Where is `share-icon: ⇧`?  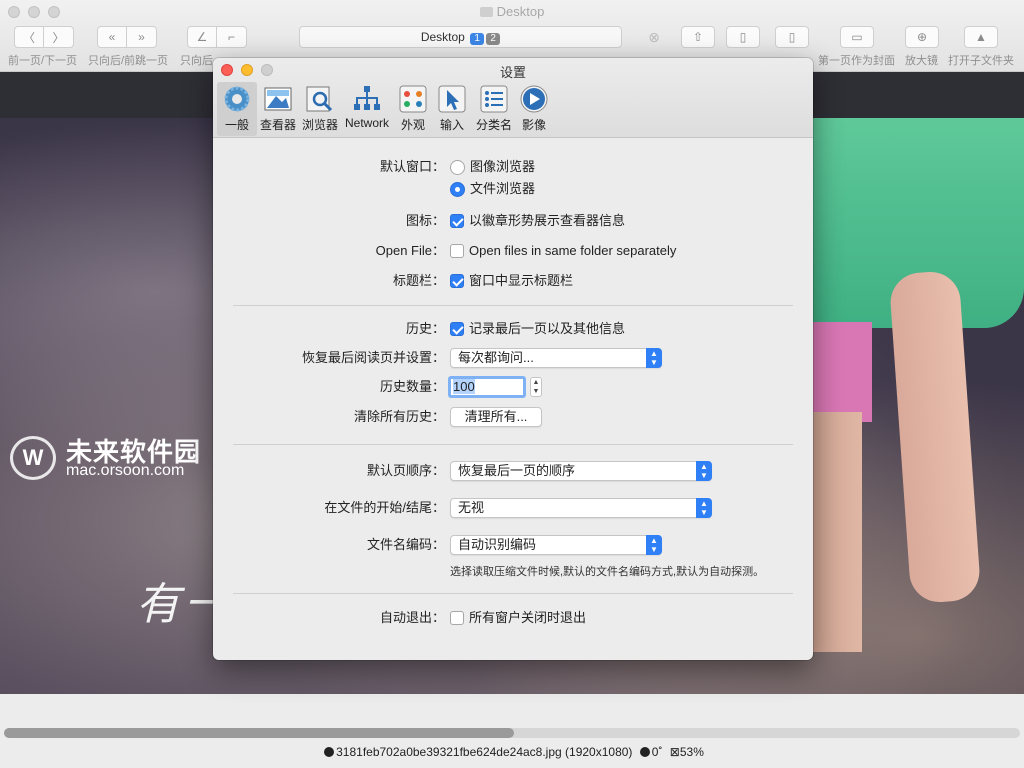
share-icon: ⇧ is located at coordinates (698, 37).